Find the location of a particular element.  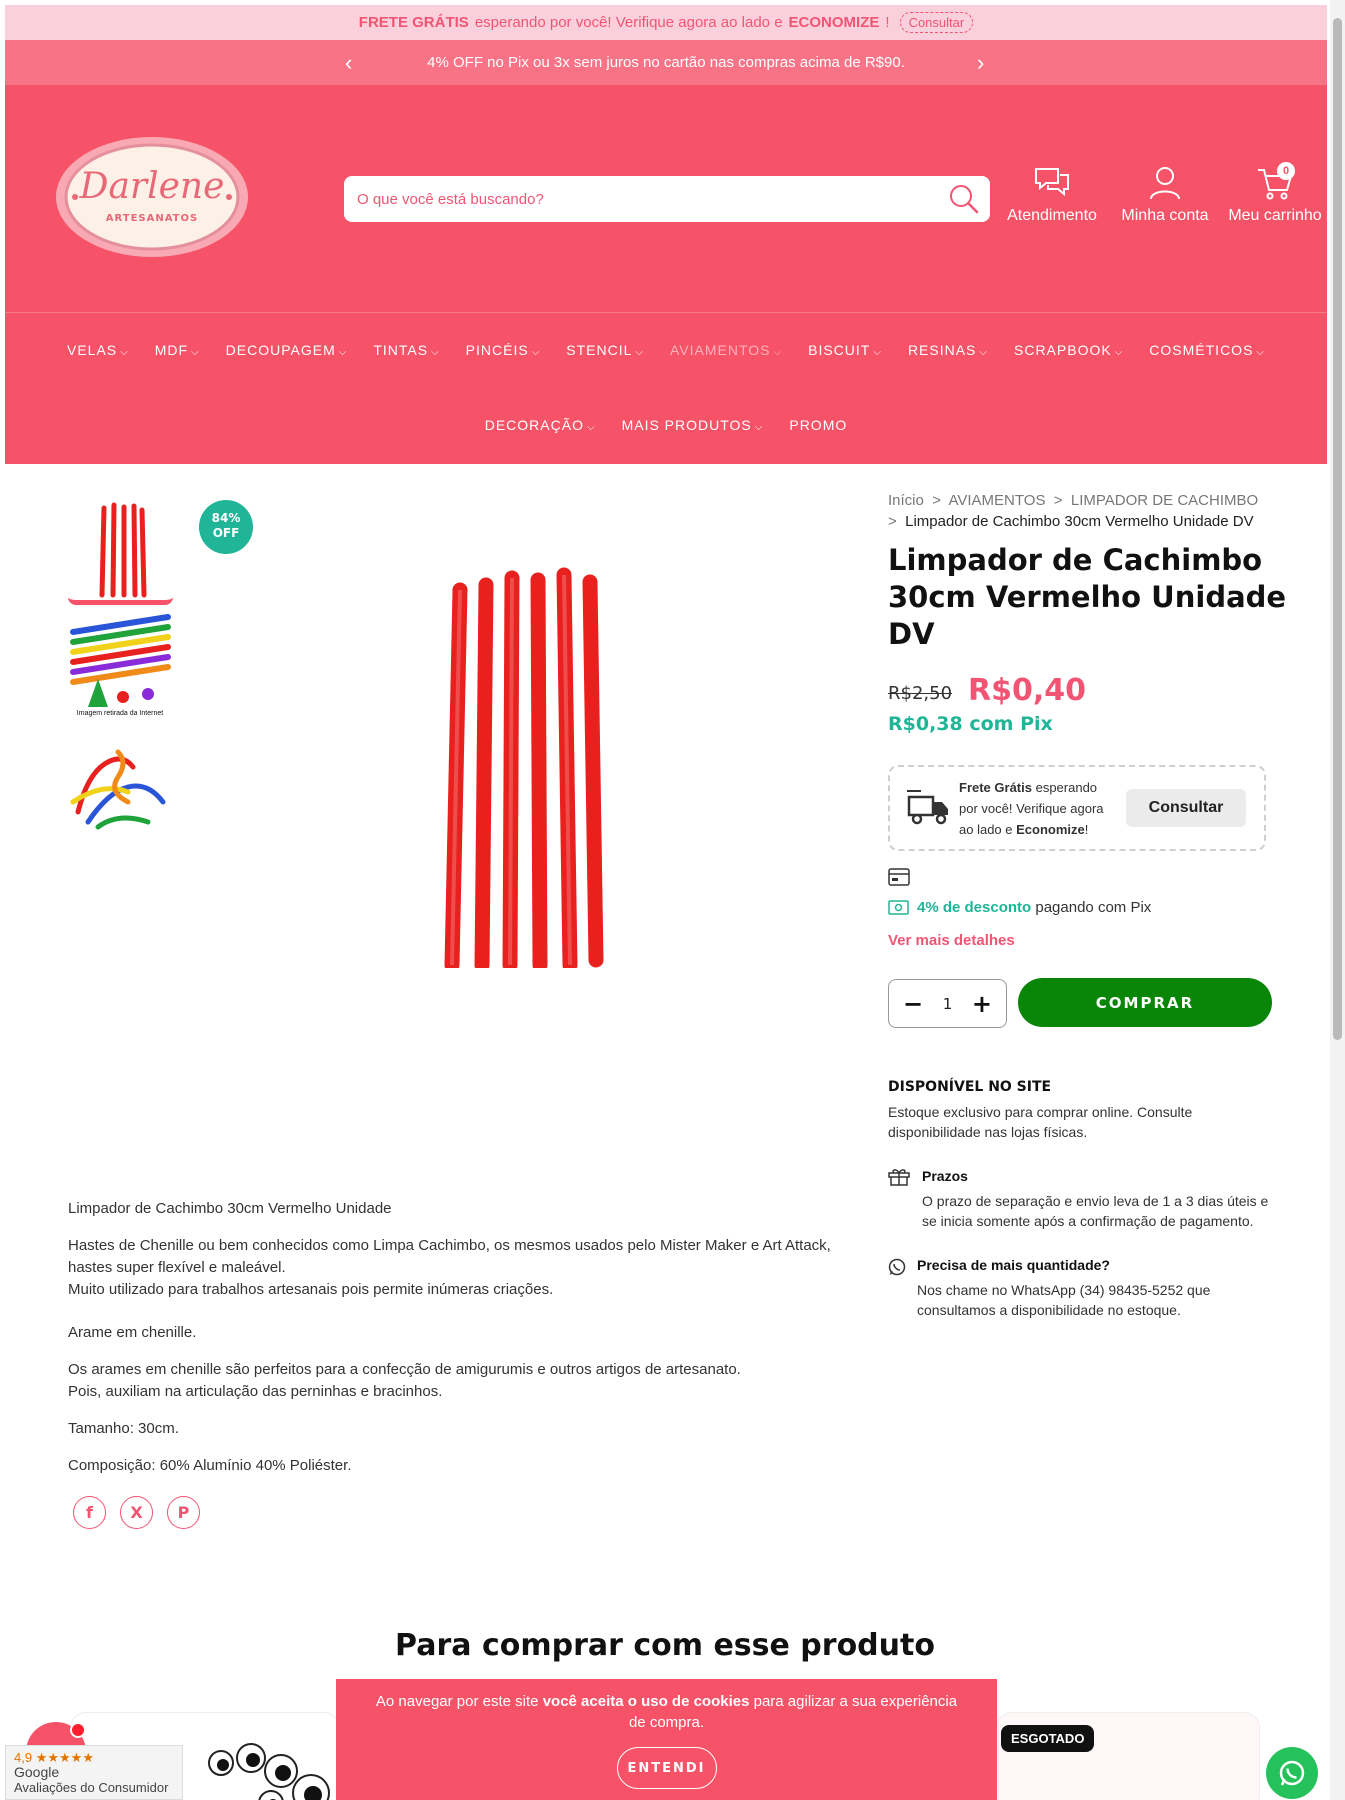

google-brand: Google is located at coordinates (37, 1772).